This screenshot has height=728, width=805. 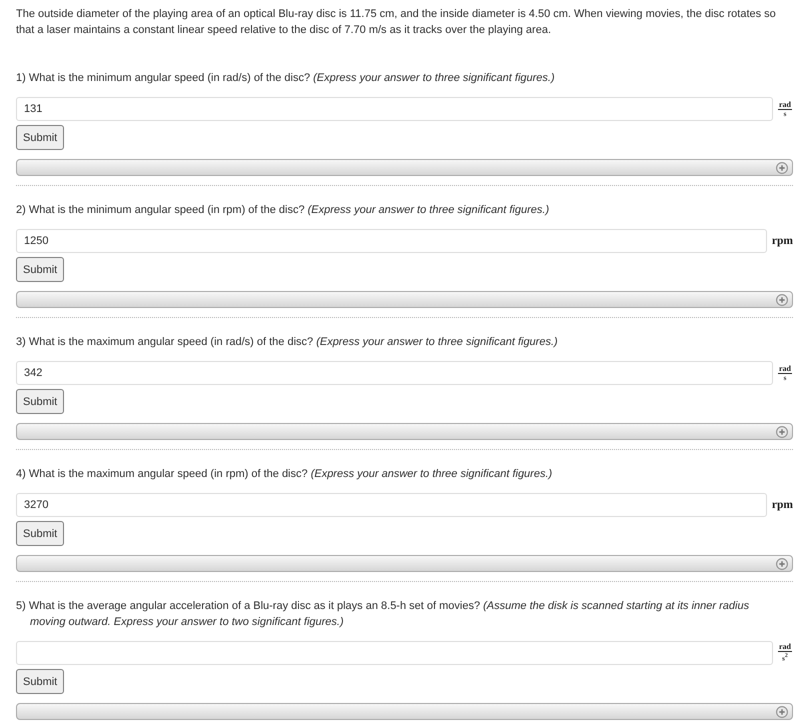 I want to click on question-text: 1) What is the minimum angular speed (in rad/s) of the disc? (Express your answer to three significant figures.), so click(x=286, y=78).